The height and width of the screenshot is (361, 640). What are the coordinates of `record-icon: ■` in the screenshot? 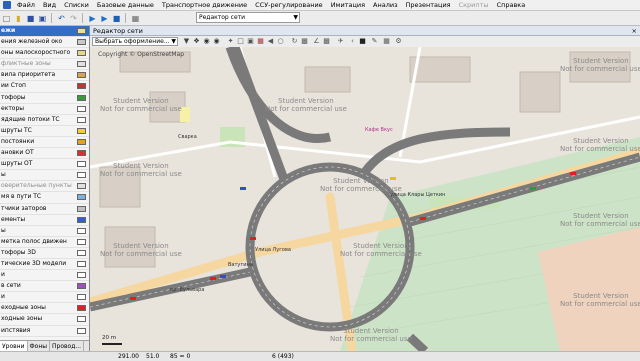 It's located at (362, 41).